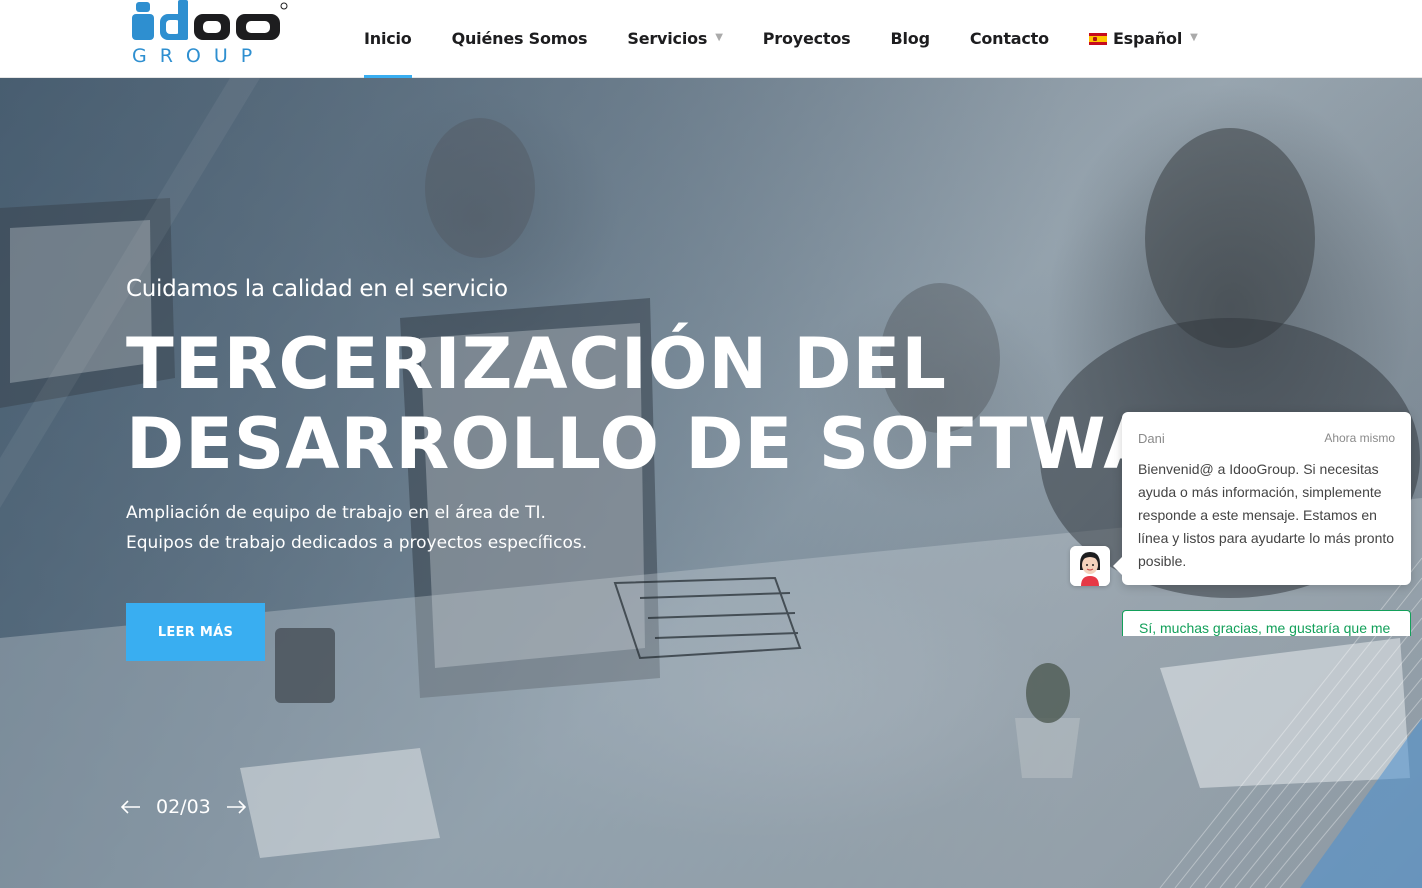 Image resolution: width=1422 pixels, height=888 pixels. I want to click on nav-item-blog: Blog, so click(910, 38).